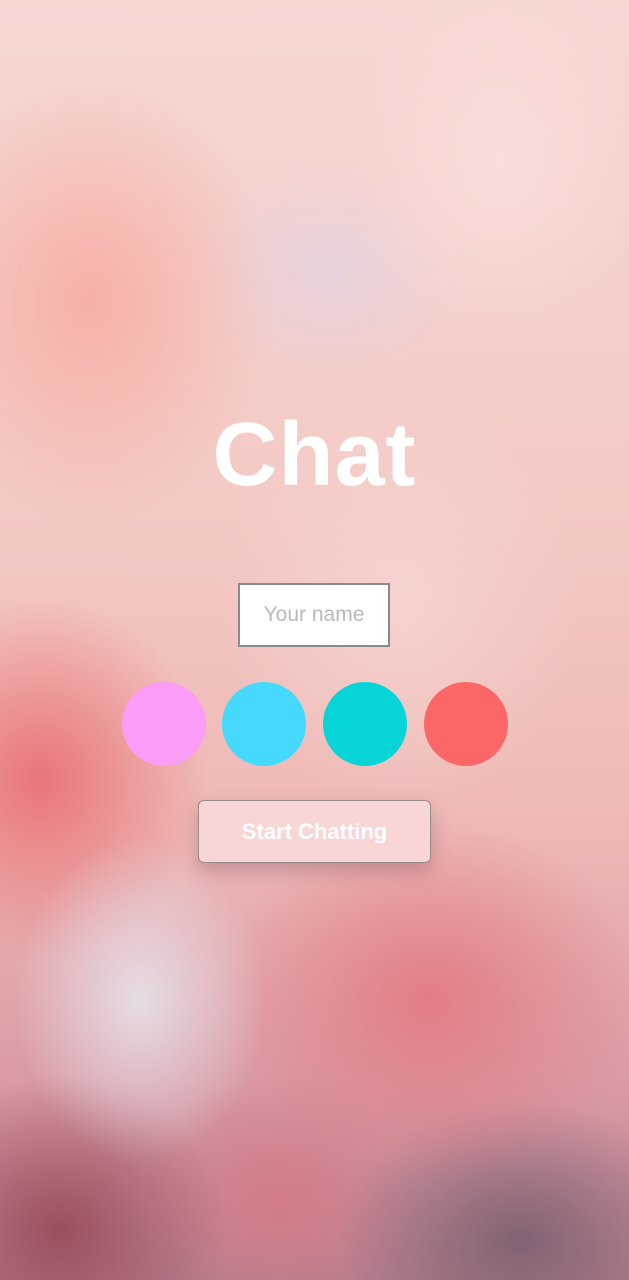 Image resolution: width=629 pixels, height=1280 pixels. Describe the element at coordinates (314, 455) in the screenshot. I see `app-title: Chat` at that location.